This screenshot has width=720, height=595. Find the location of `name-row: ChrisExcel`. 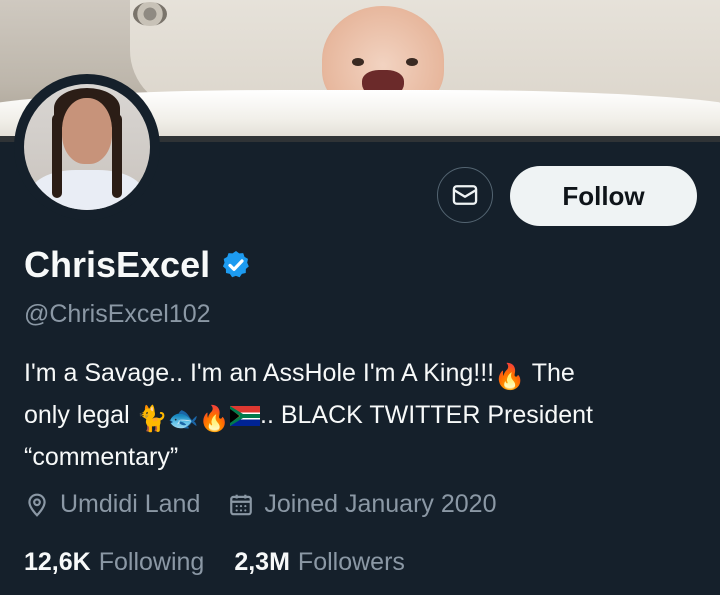

name-row: ChrisExcel is located at coordinates (138, 265).